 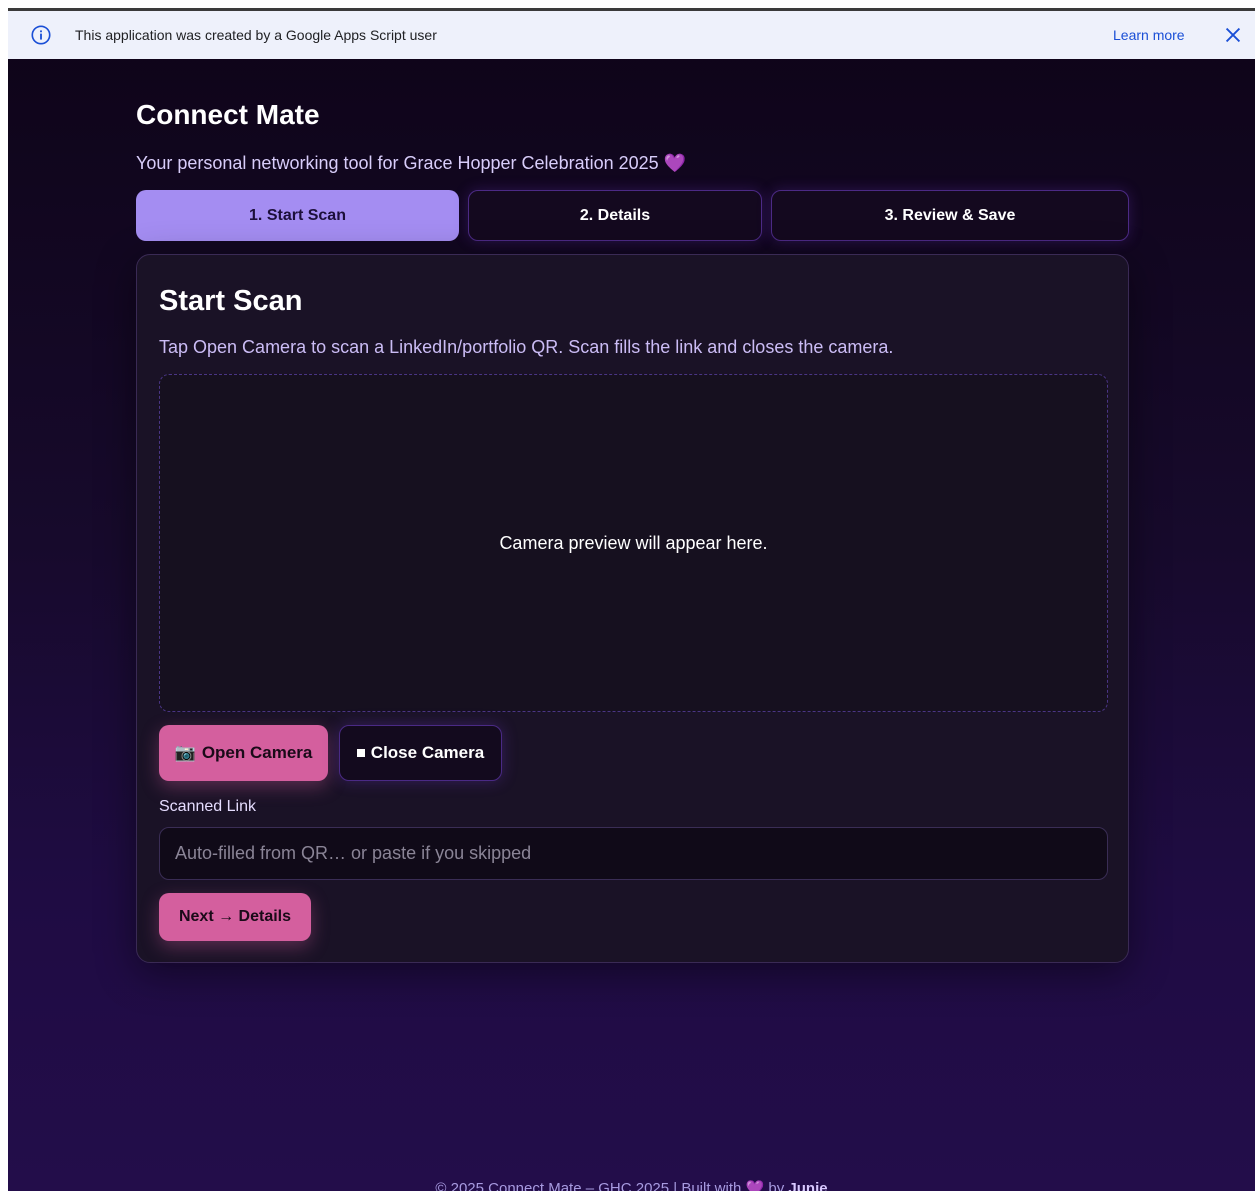 I want to click on info-icon, so click(x=41, y=35).